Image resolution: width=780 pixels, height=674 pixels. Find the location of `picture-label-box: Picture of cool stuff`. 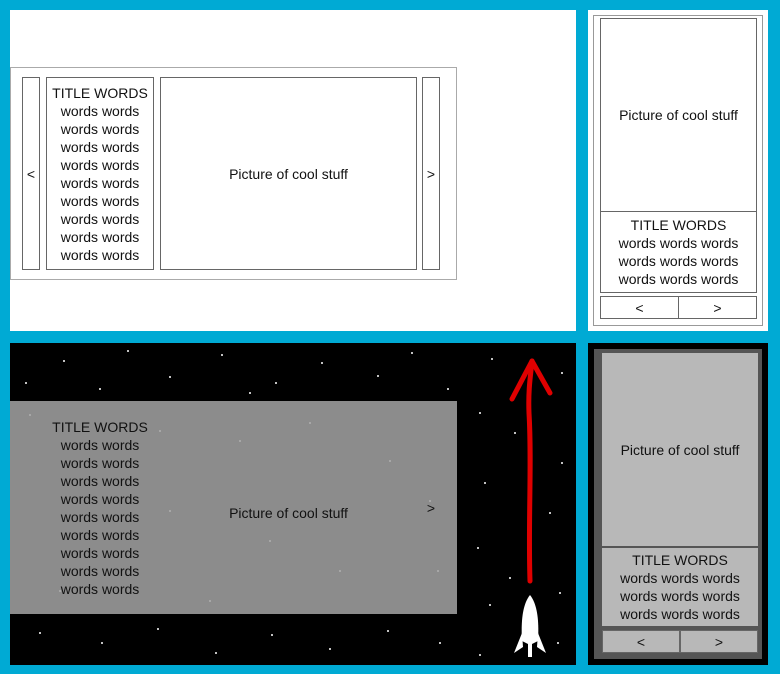

picture-label-box: Picture of cool stuff is located at coordinates (288, 512).